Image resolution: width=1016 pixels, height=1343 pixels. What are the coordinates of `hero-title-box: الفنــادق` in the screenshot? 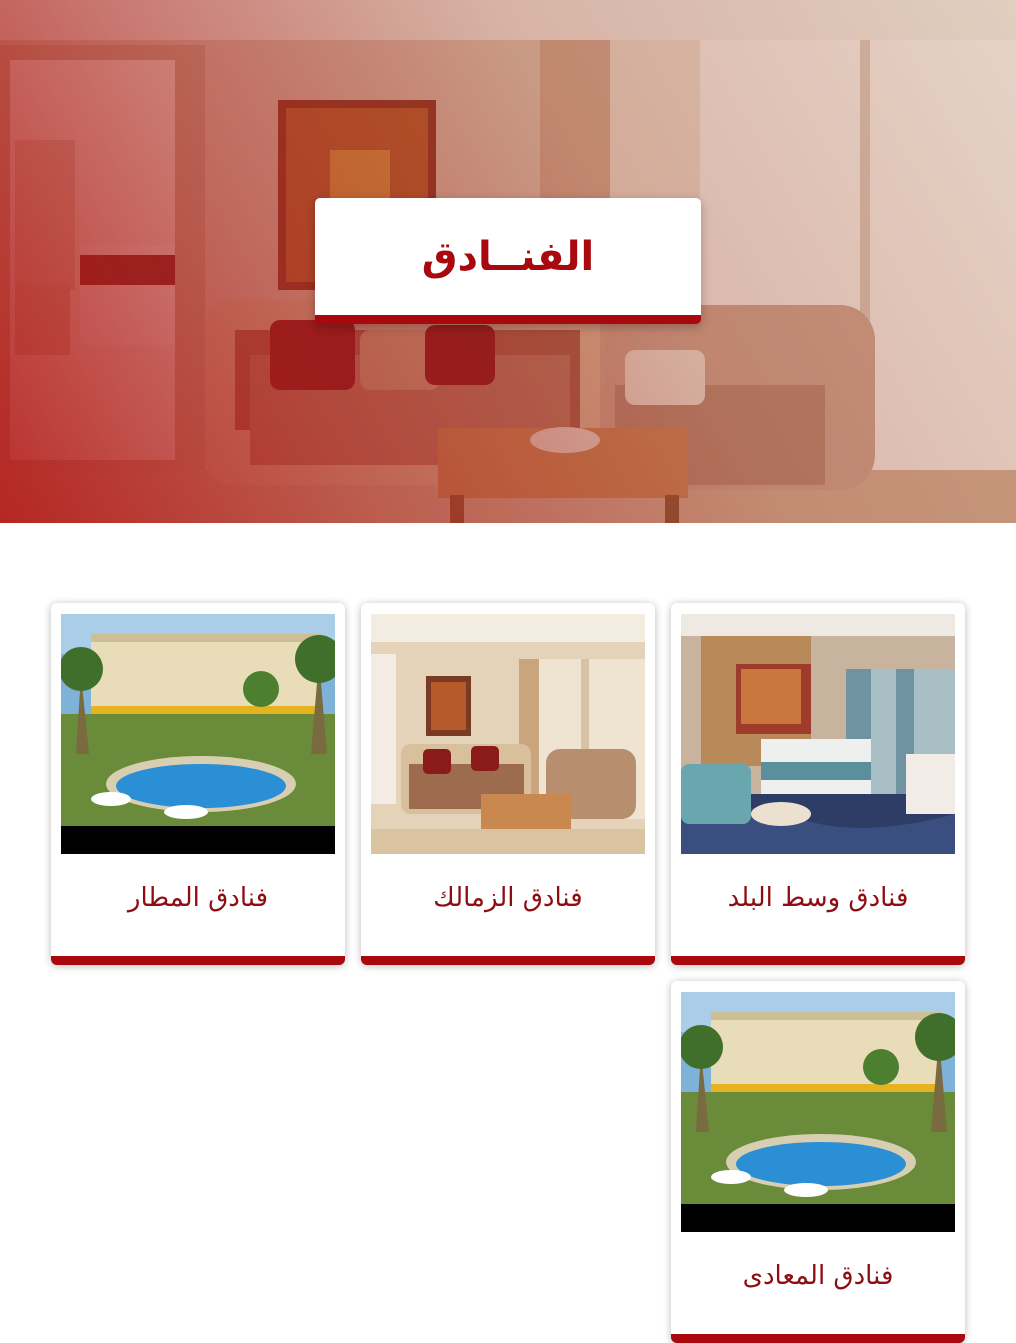 It's located at (508, 261).